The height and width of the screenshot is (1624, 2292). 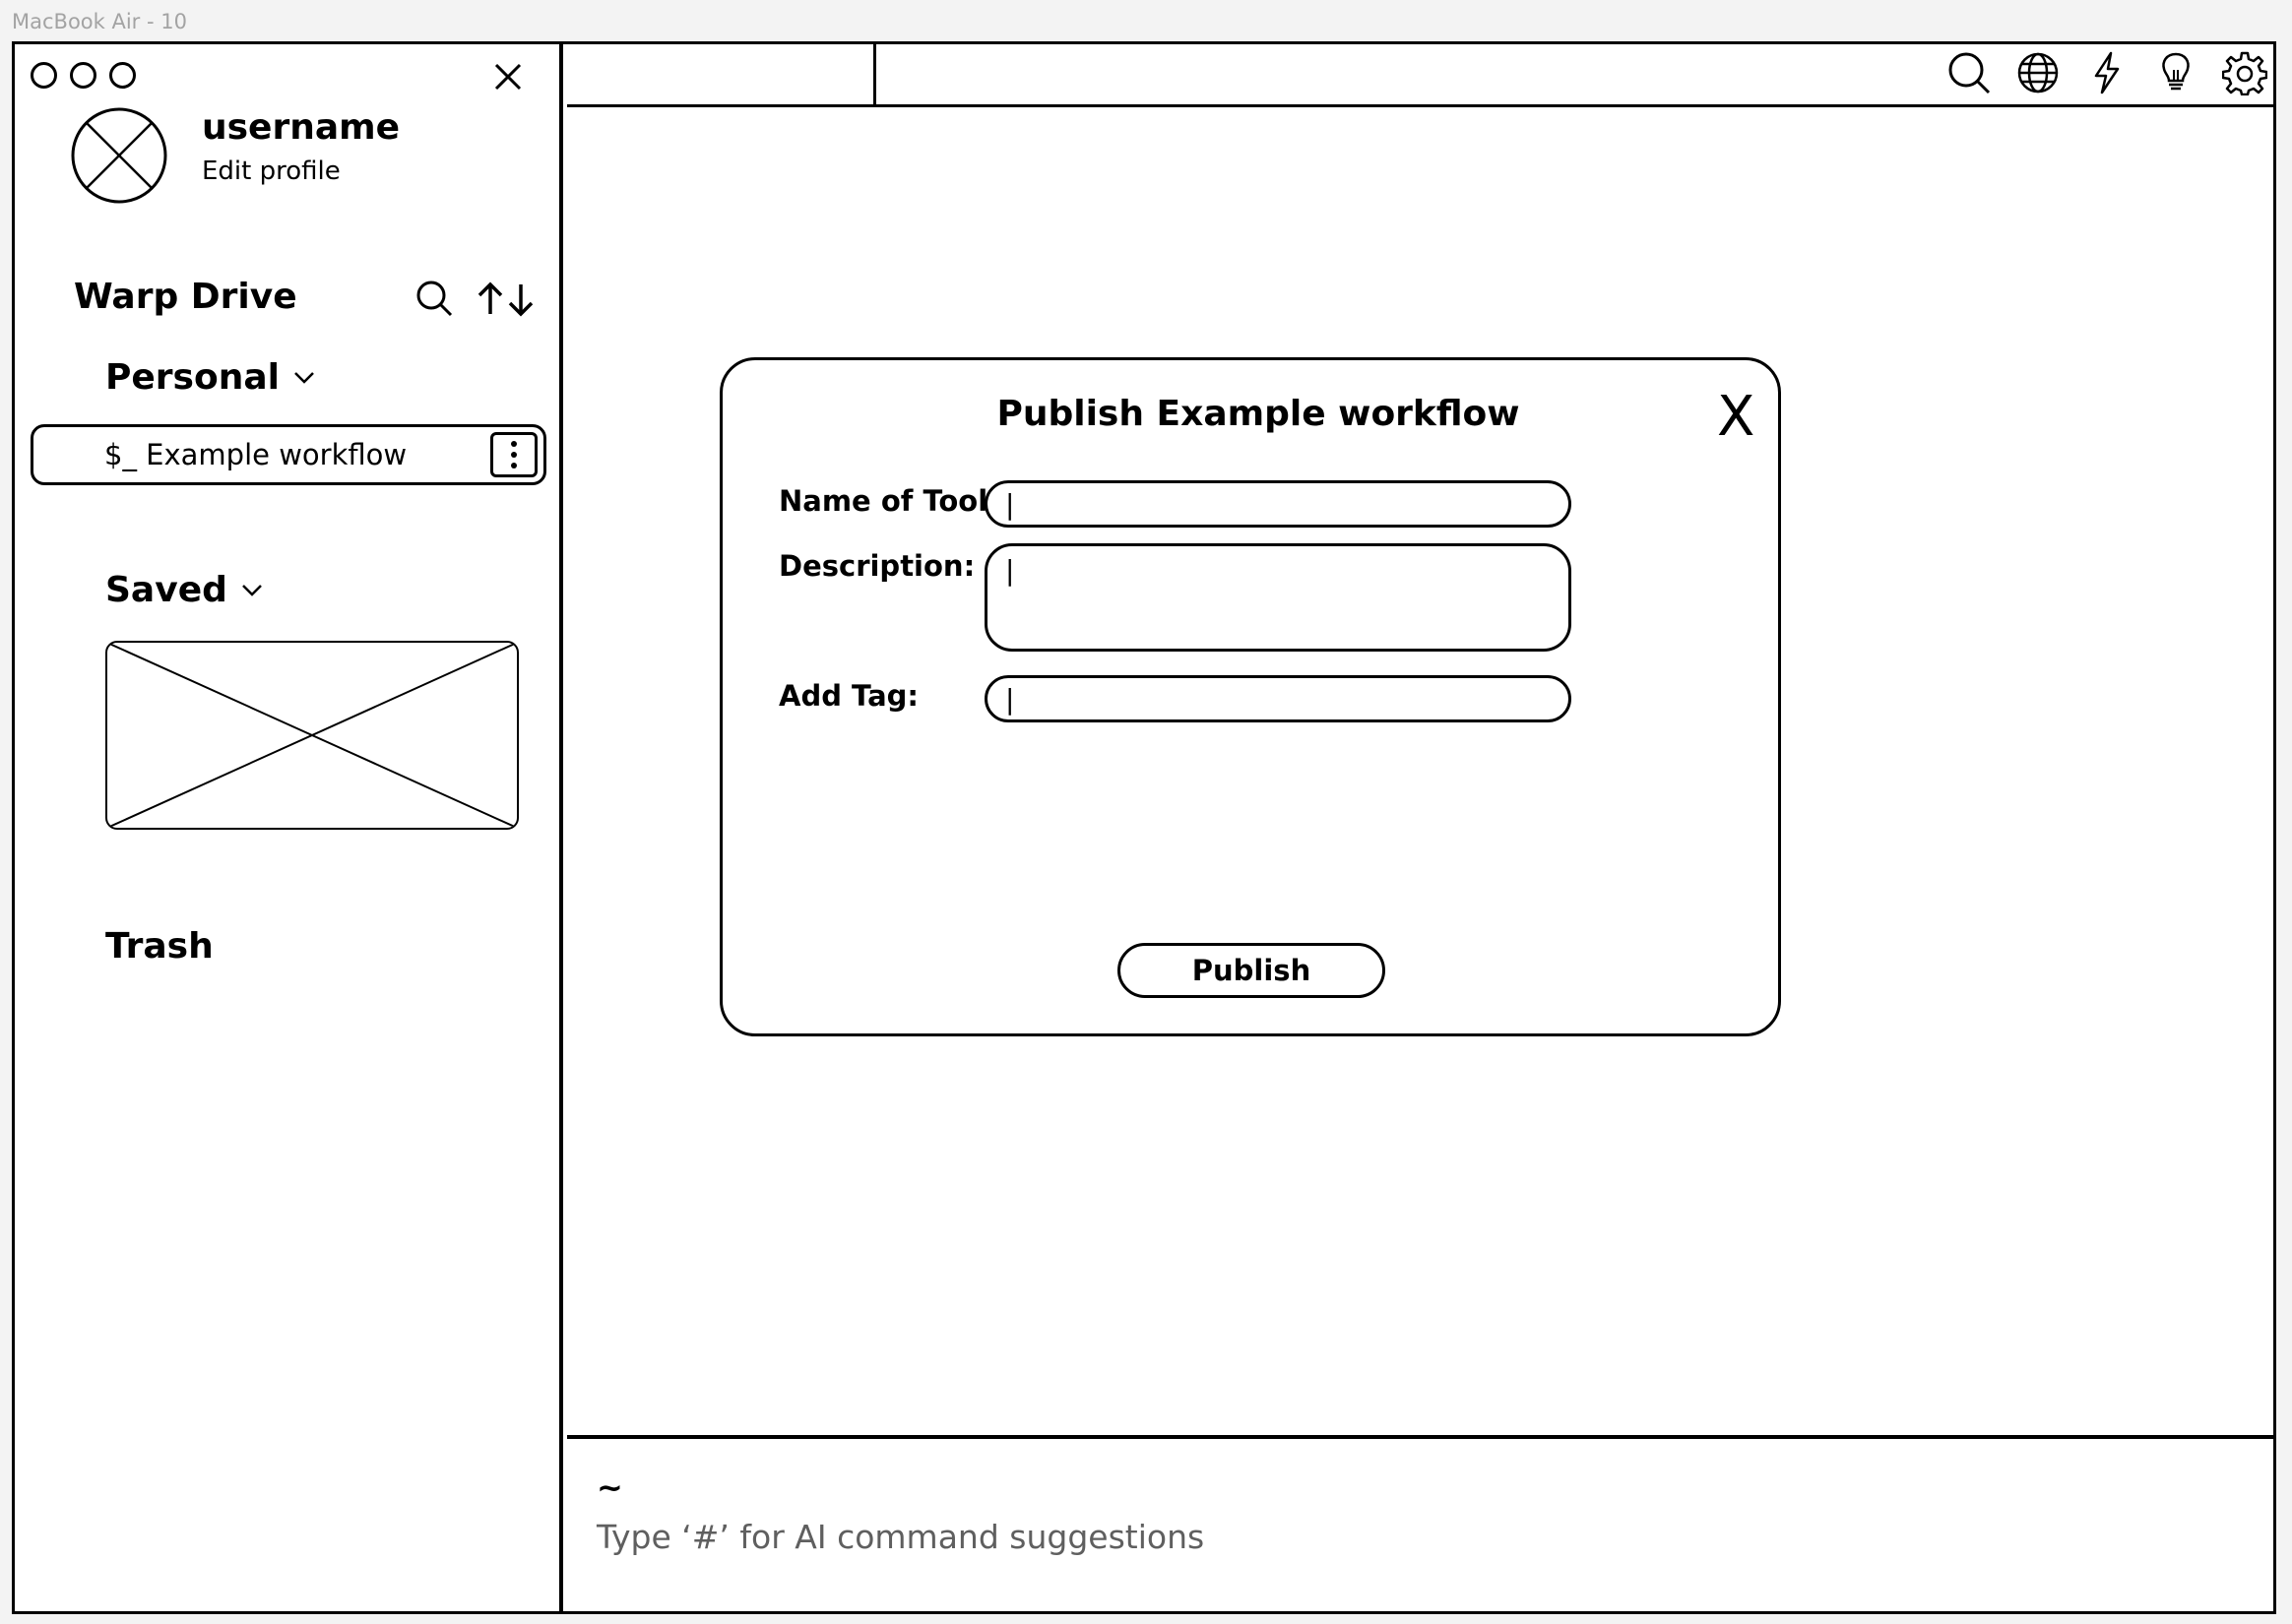 What do you see at coordinates (722, 74) in the screenshot?
I see `terminal-tab` at bounding box center [722, 74].